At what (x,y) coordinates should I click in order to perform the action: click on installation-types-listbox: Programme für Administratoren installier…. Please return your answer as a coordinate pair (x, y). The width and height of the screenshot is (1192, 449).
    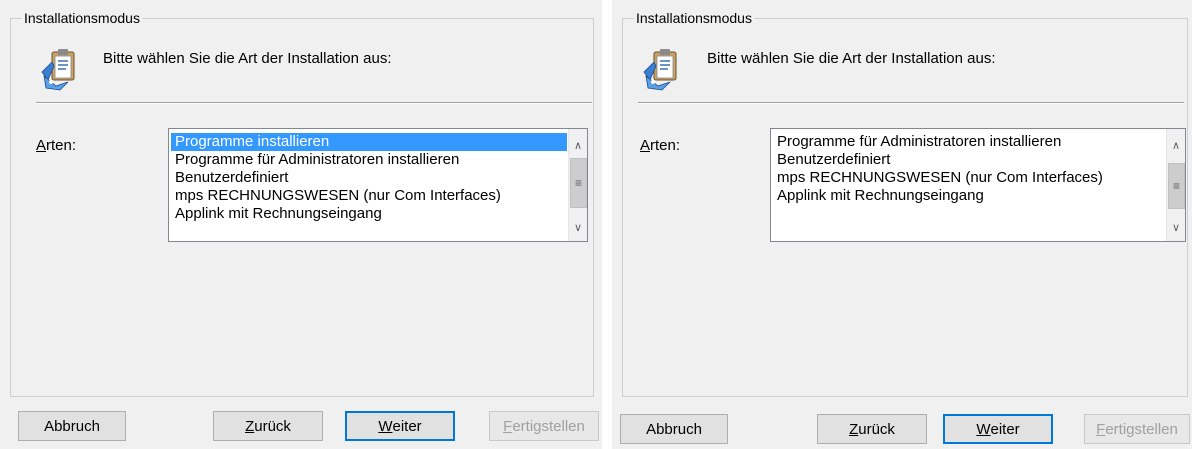
    Looking at the image, I should click on (978, 185).